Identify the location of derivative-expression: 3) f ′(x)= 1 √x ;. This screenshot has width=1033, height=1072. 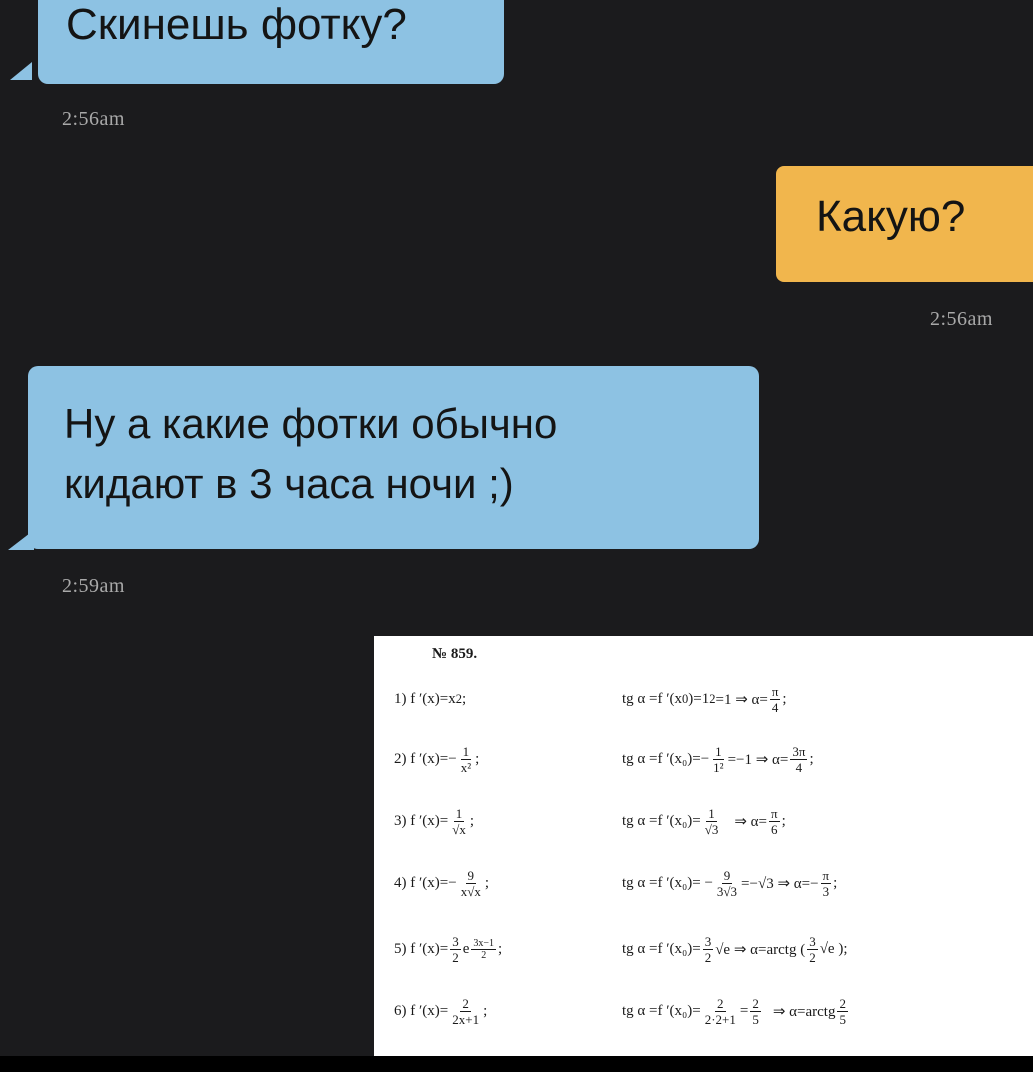
(434, 821).